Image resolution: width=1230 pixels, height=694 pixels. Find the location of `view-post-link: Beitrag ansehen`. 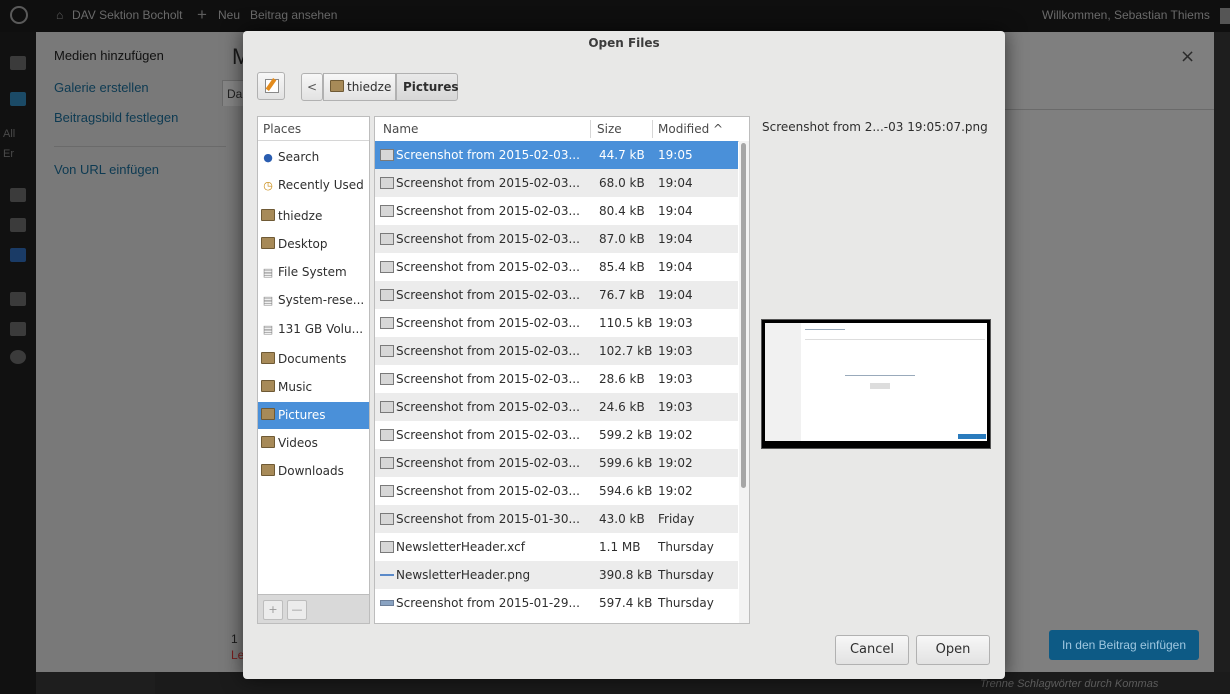

view-post-link: Beitrag ansehen is located at coordinates (293, 15).